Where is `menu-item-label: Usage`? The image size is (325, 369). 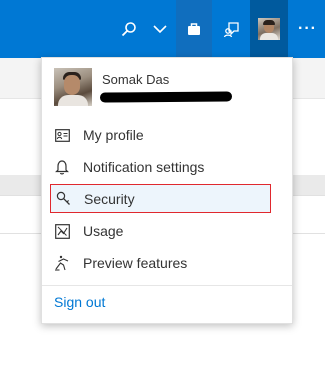
menu-item-label: Usage is located at coordinates (103, 231).